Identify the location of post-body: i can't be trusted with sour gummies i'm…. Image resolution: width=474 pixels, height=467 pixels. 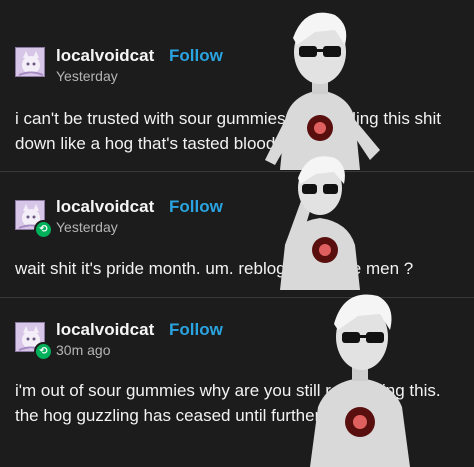
(228, 131).